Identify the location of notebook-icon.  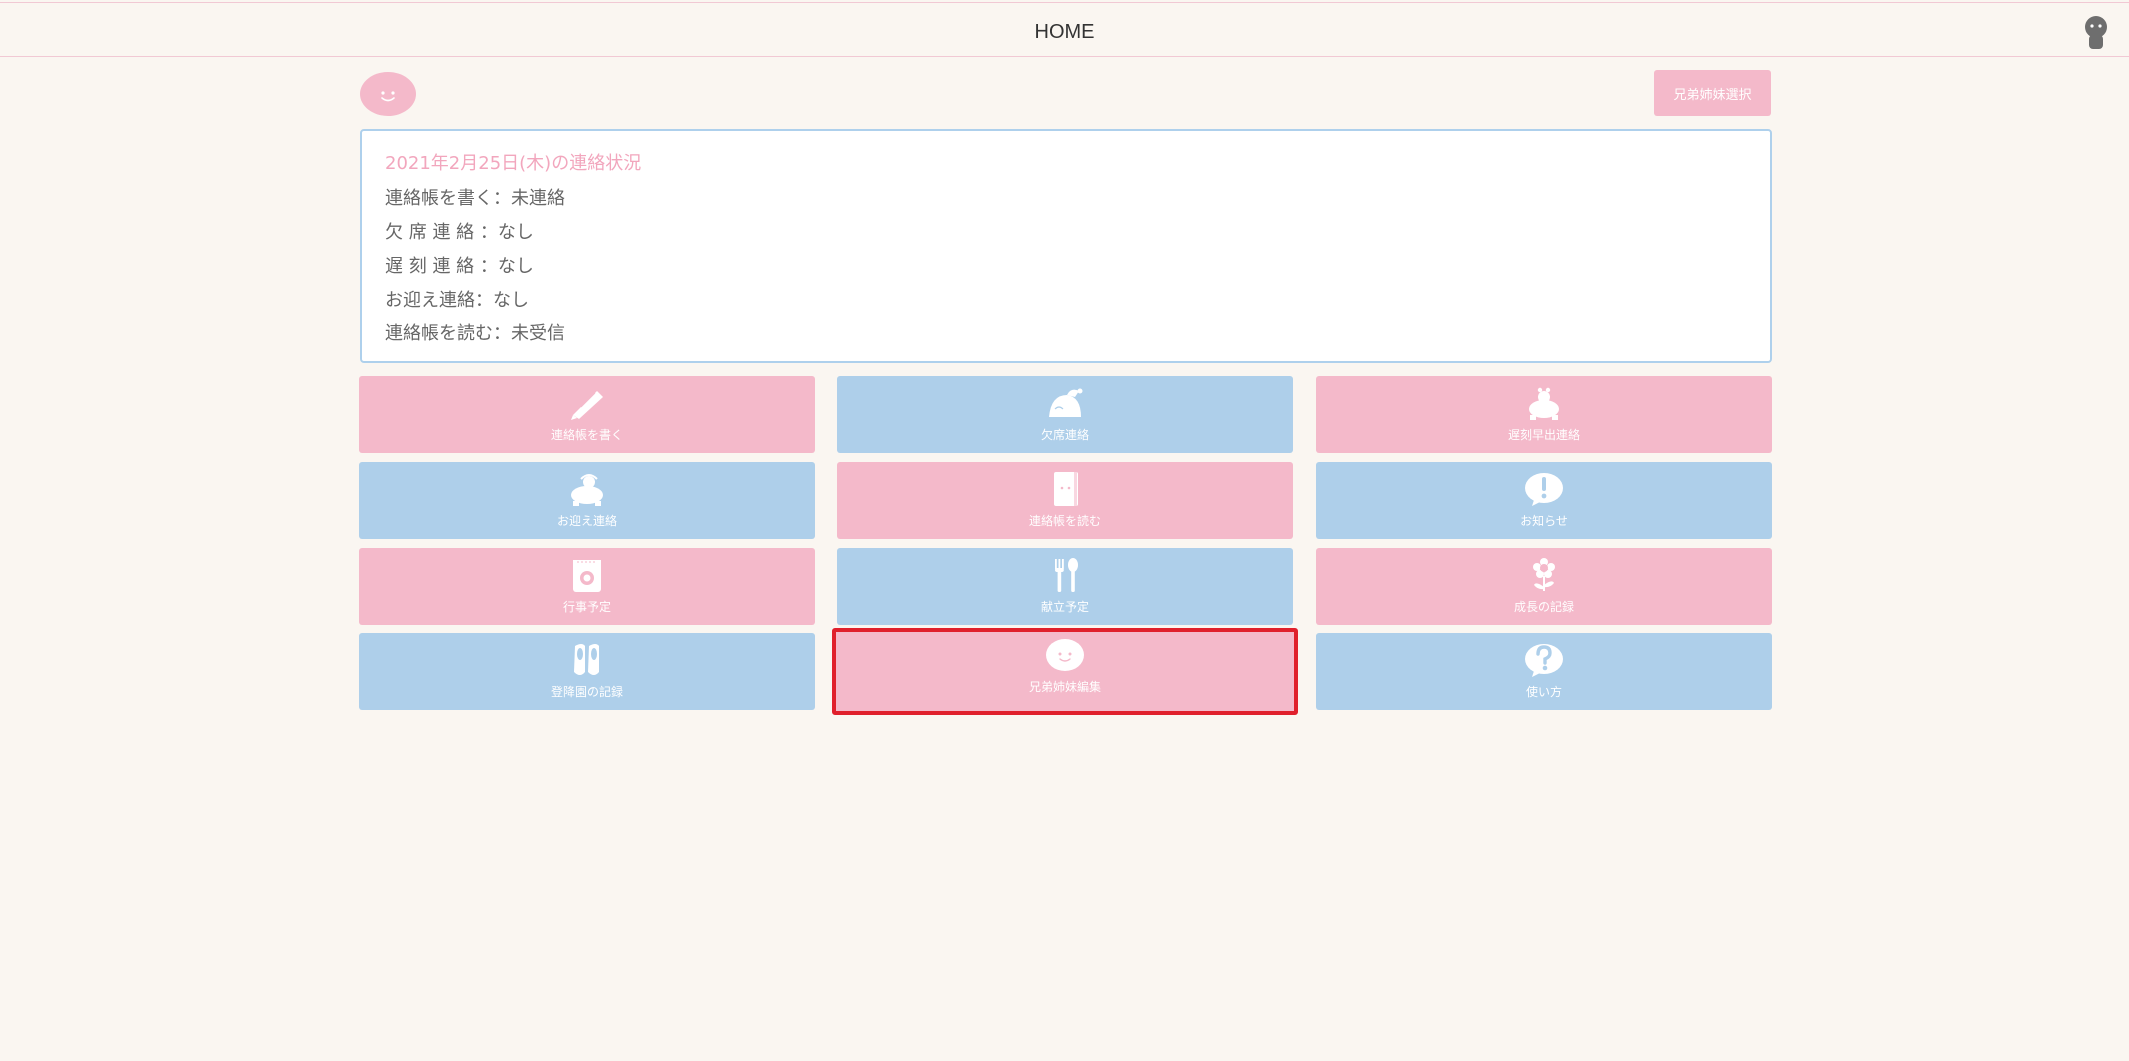
(1066, 489).